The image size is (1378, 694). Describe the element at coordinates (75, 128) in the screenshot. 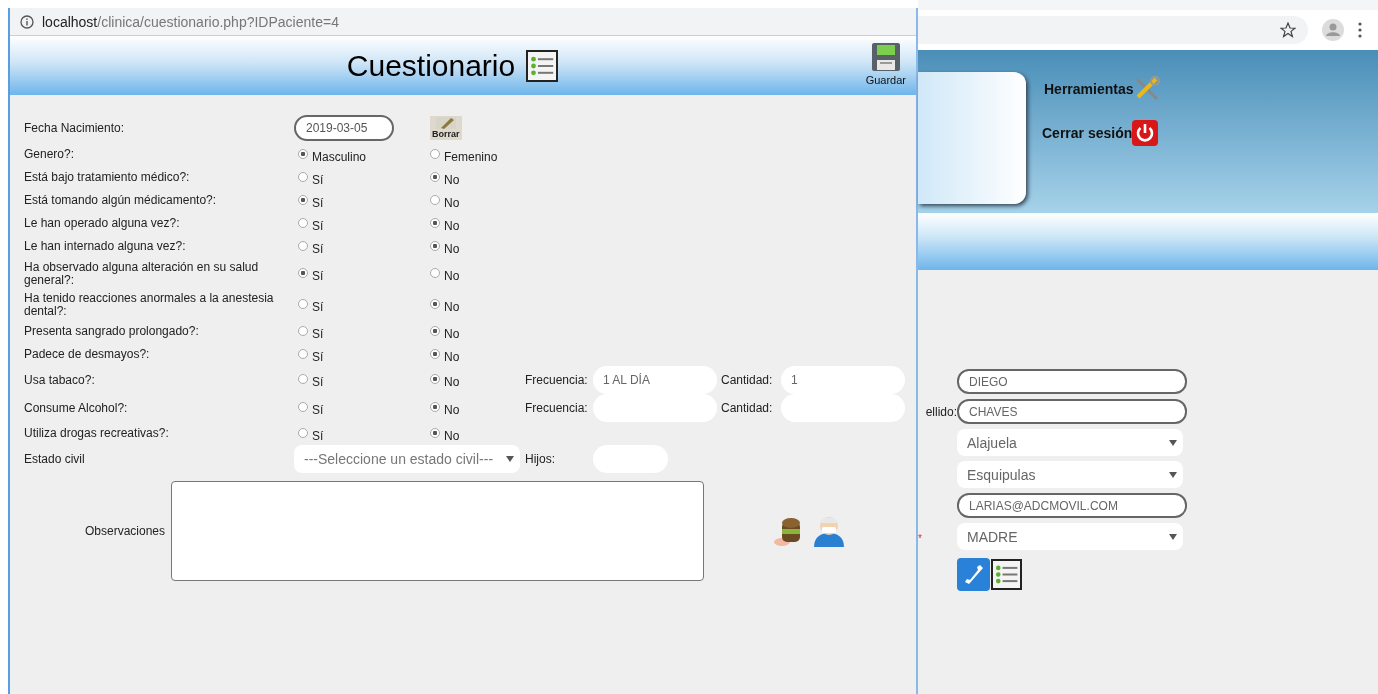

I see `field-label: Fecha Nacimiento:` at that location.